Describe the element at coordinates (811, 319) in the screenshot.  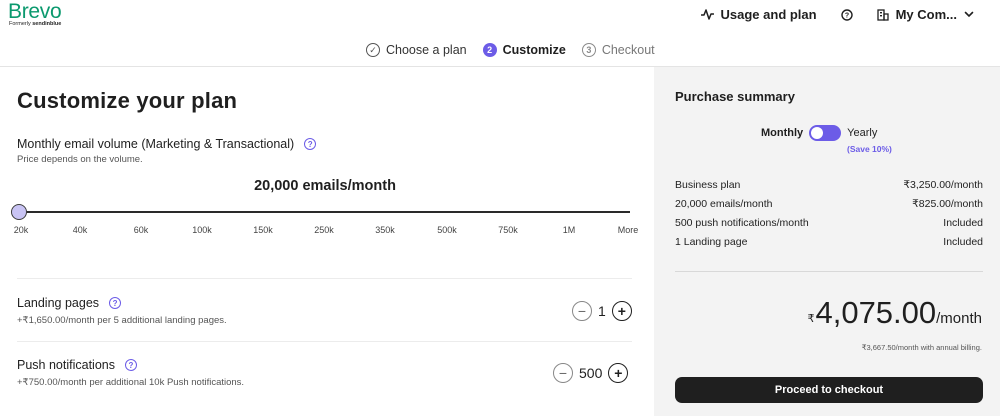
I see `total-currency: ₹` at that location.